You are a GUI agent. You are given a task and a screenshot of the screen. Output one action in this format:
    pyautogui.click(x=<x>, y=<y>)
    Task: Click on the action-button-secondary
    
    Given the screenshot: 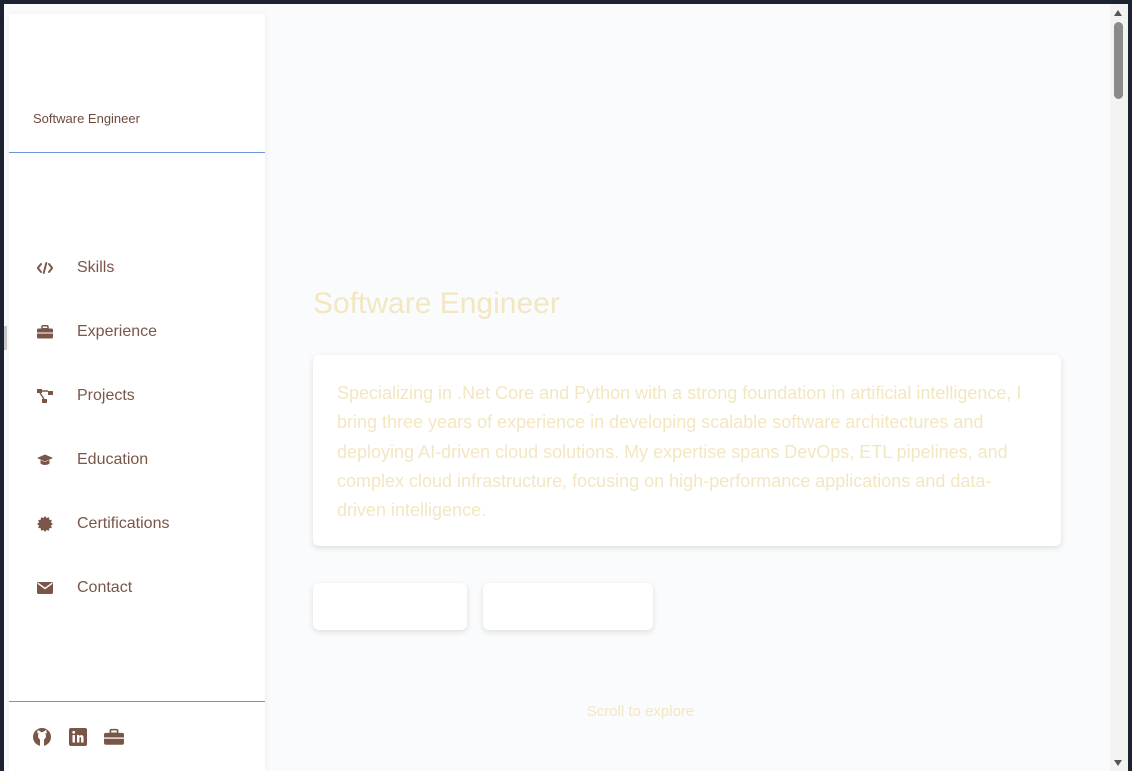 What is the action you would take?
    pyautogui.click(x=568, y=606)
    